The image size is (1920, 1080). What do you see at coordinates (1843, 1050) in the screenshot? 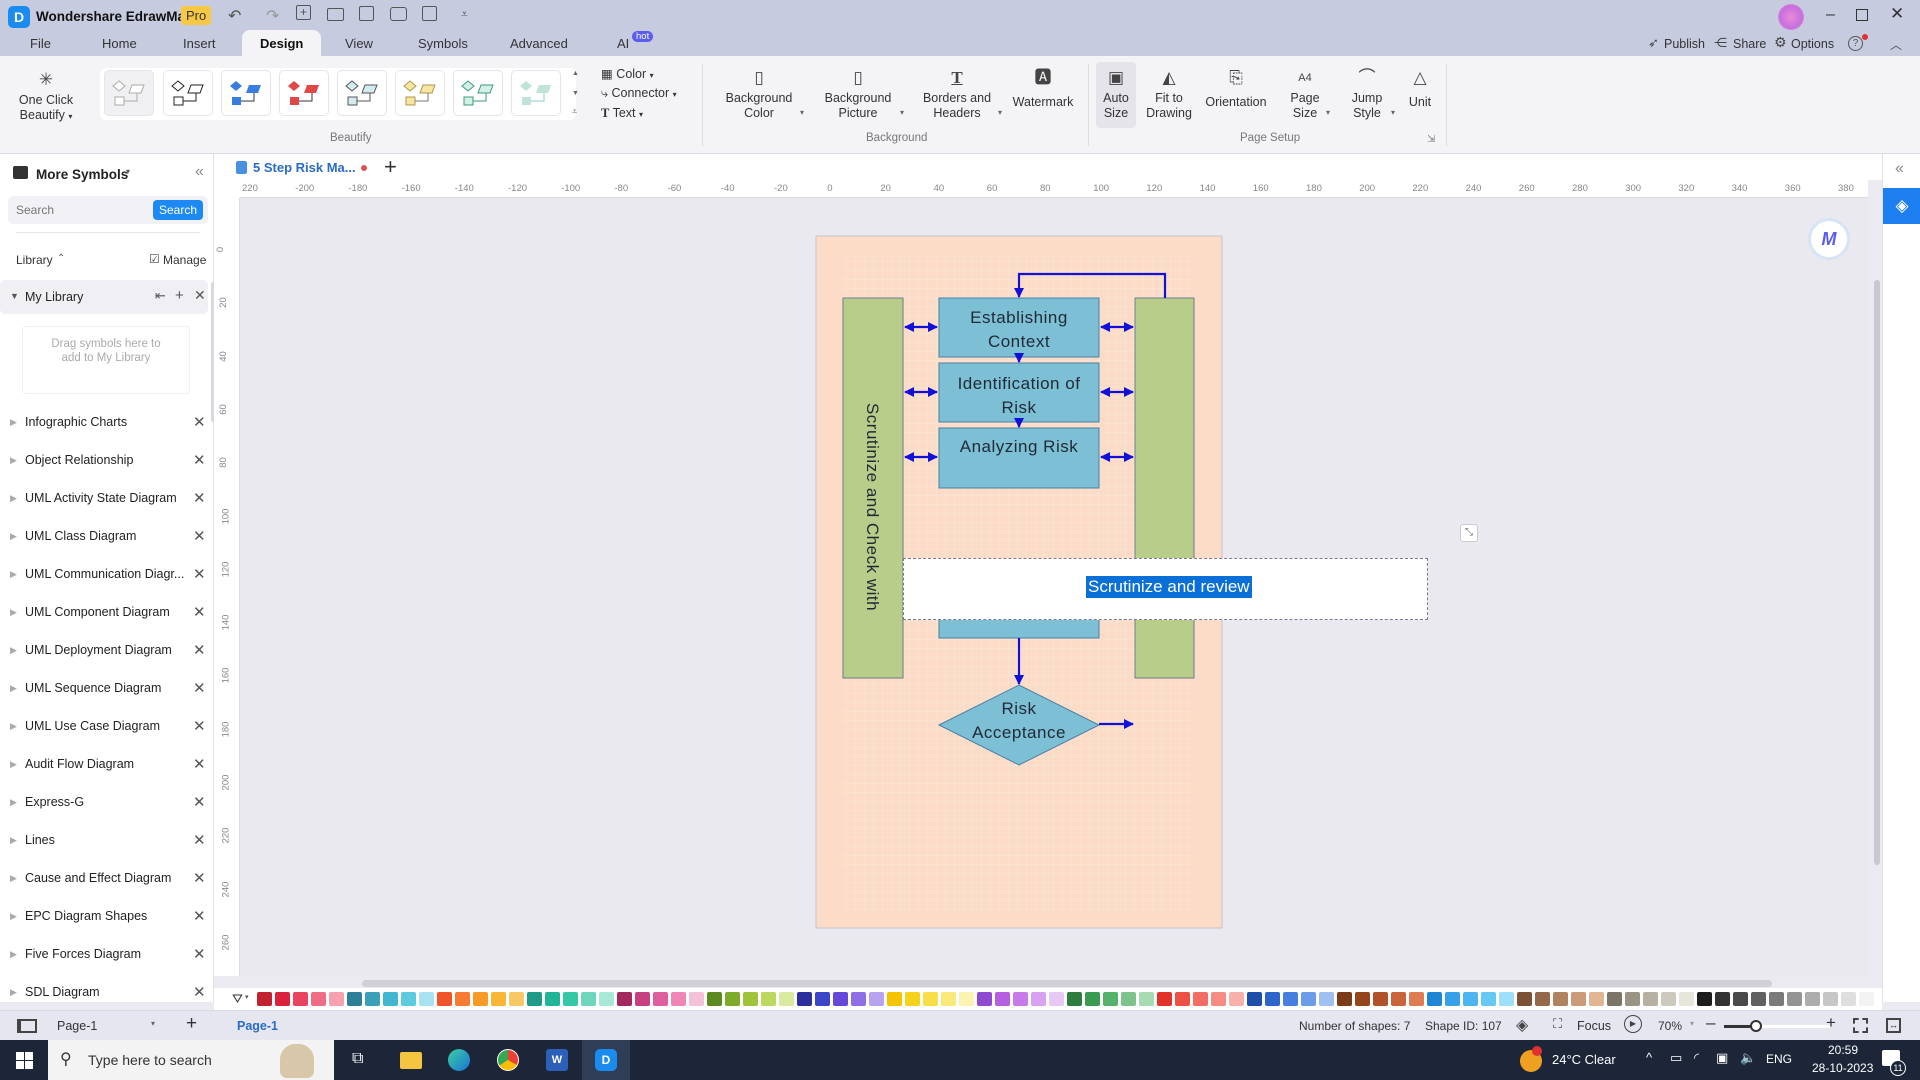
I see `clock-time: 20:59` at bounding box center [1843, 1050].